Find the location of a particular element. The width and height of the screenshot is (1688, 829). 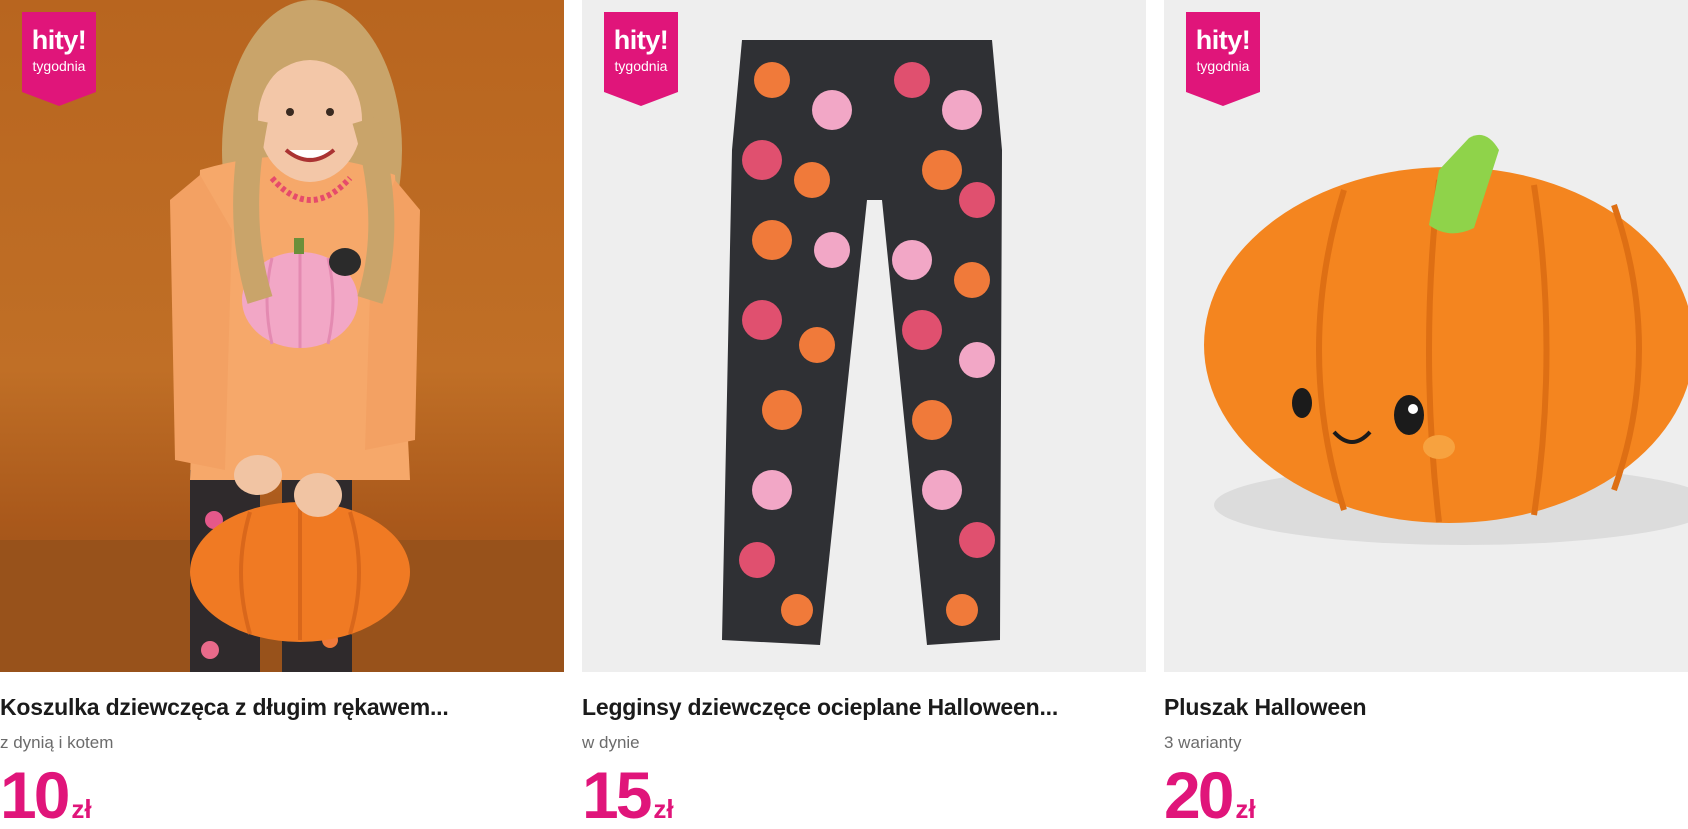

product-subtitle: w dynie is located at coordinates (611, 742).